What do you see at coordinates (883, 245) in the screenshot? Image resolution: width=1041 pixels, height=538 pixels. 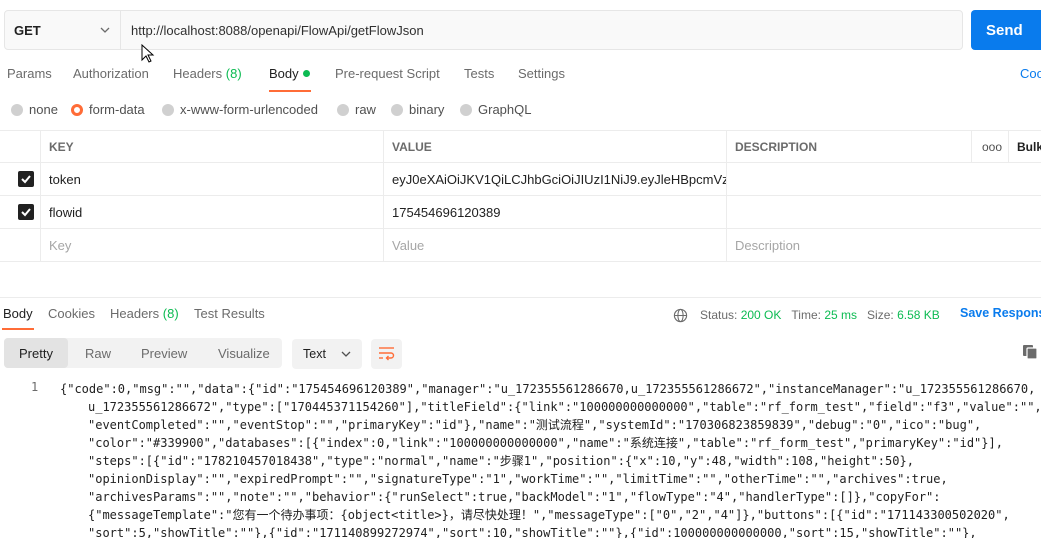 I see `description-placeholder: Description` at bounding box center [883, 245].